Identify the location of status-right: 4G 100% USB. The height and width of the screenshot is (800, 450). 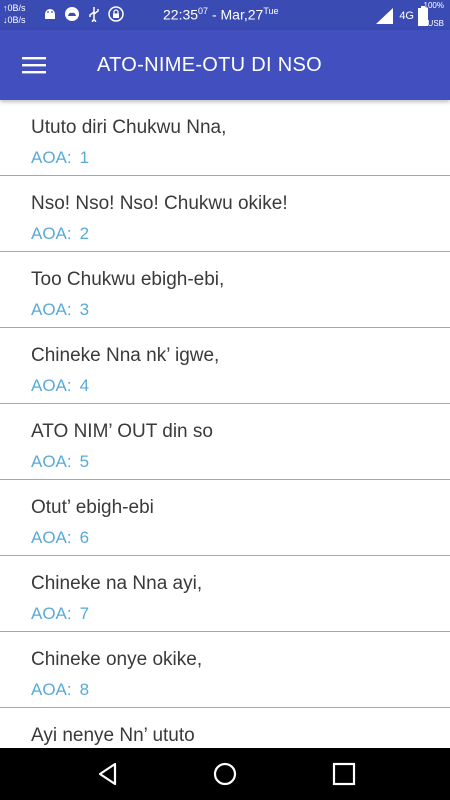
(409, 14).